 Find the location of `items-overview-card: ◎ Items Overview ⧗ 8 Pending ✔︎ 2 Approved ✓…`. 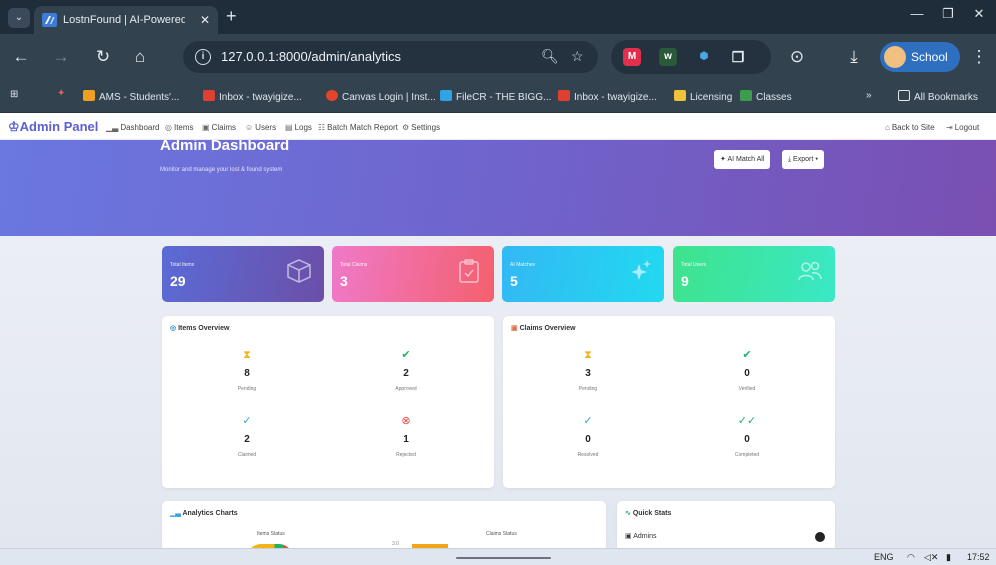

items-overview-card: ◎ Items Overview ⧗ 8 Pending ✔︎ 2 Approved ✓… is located at coordinates (328, 402).